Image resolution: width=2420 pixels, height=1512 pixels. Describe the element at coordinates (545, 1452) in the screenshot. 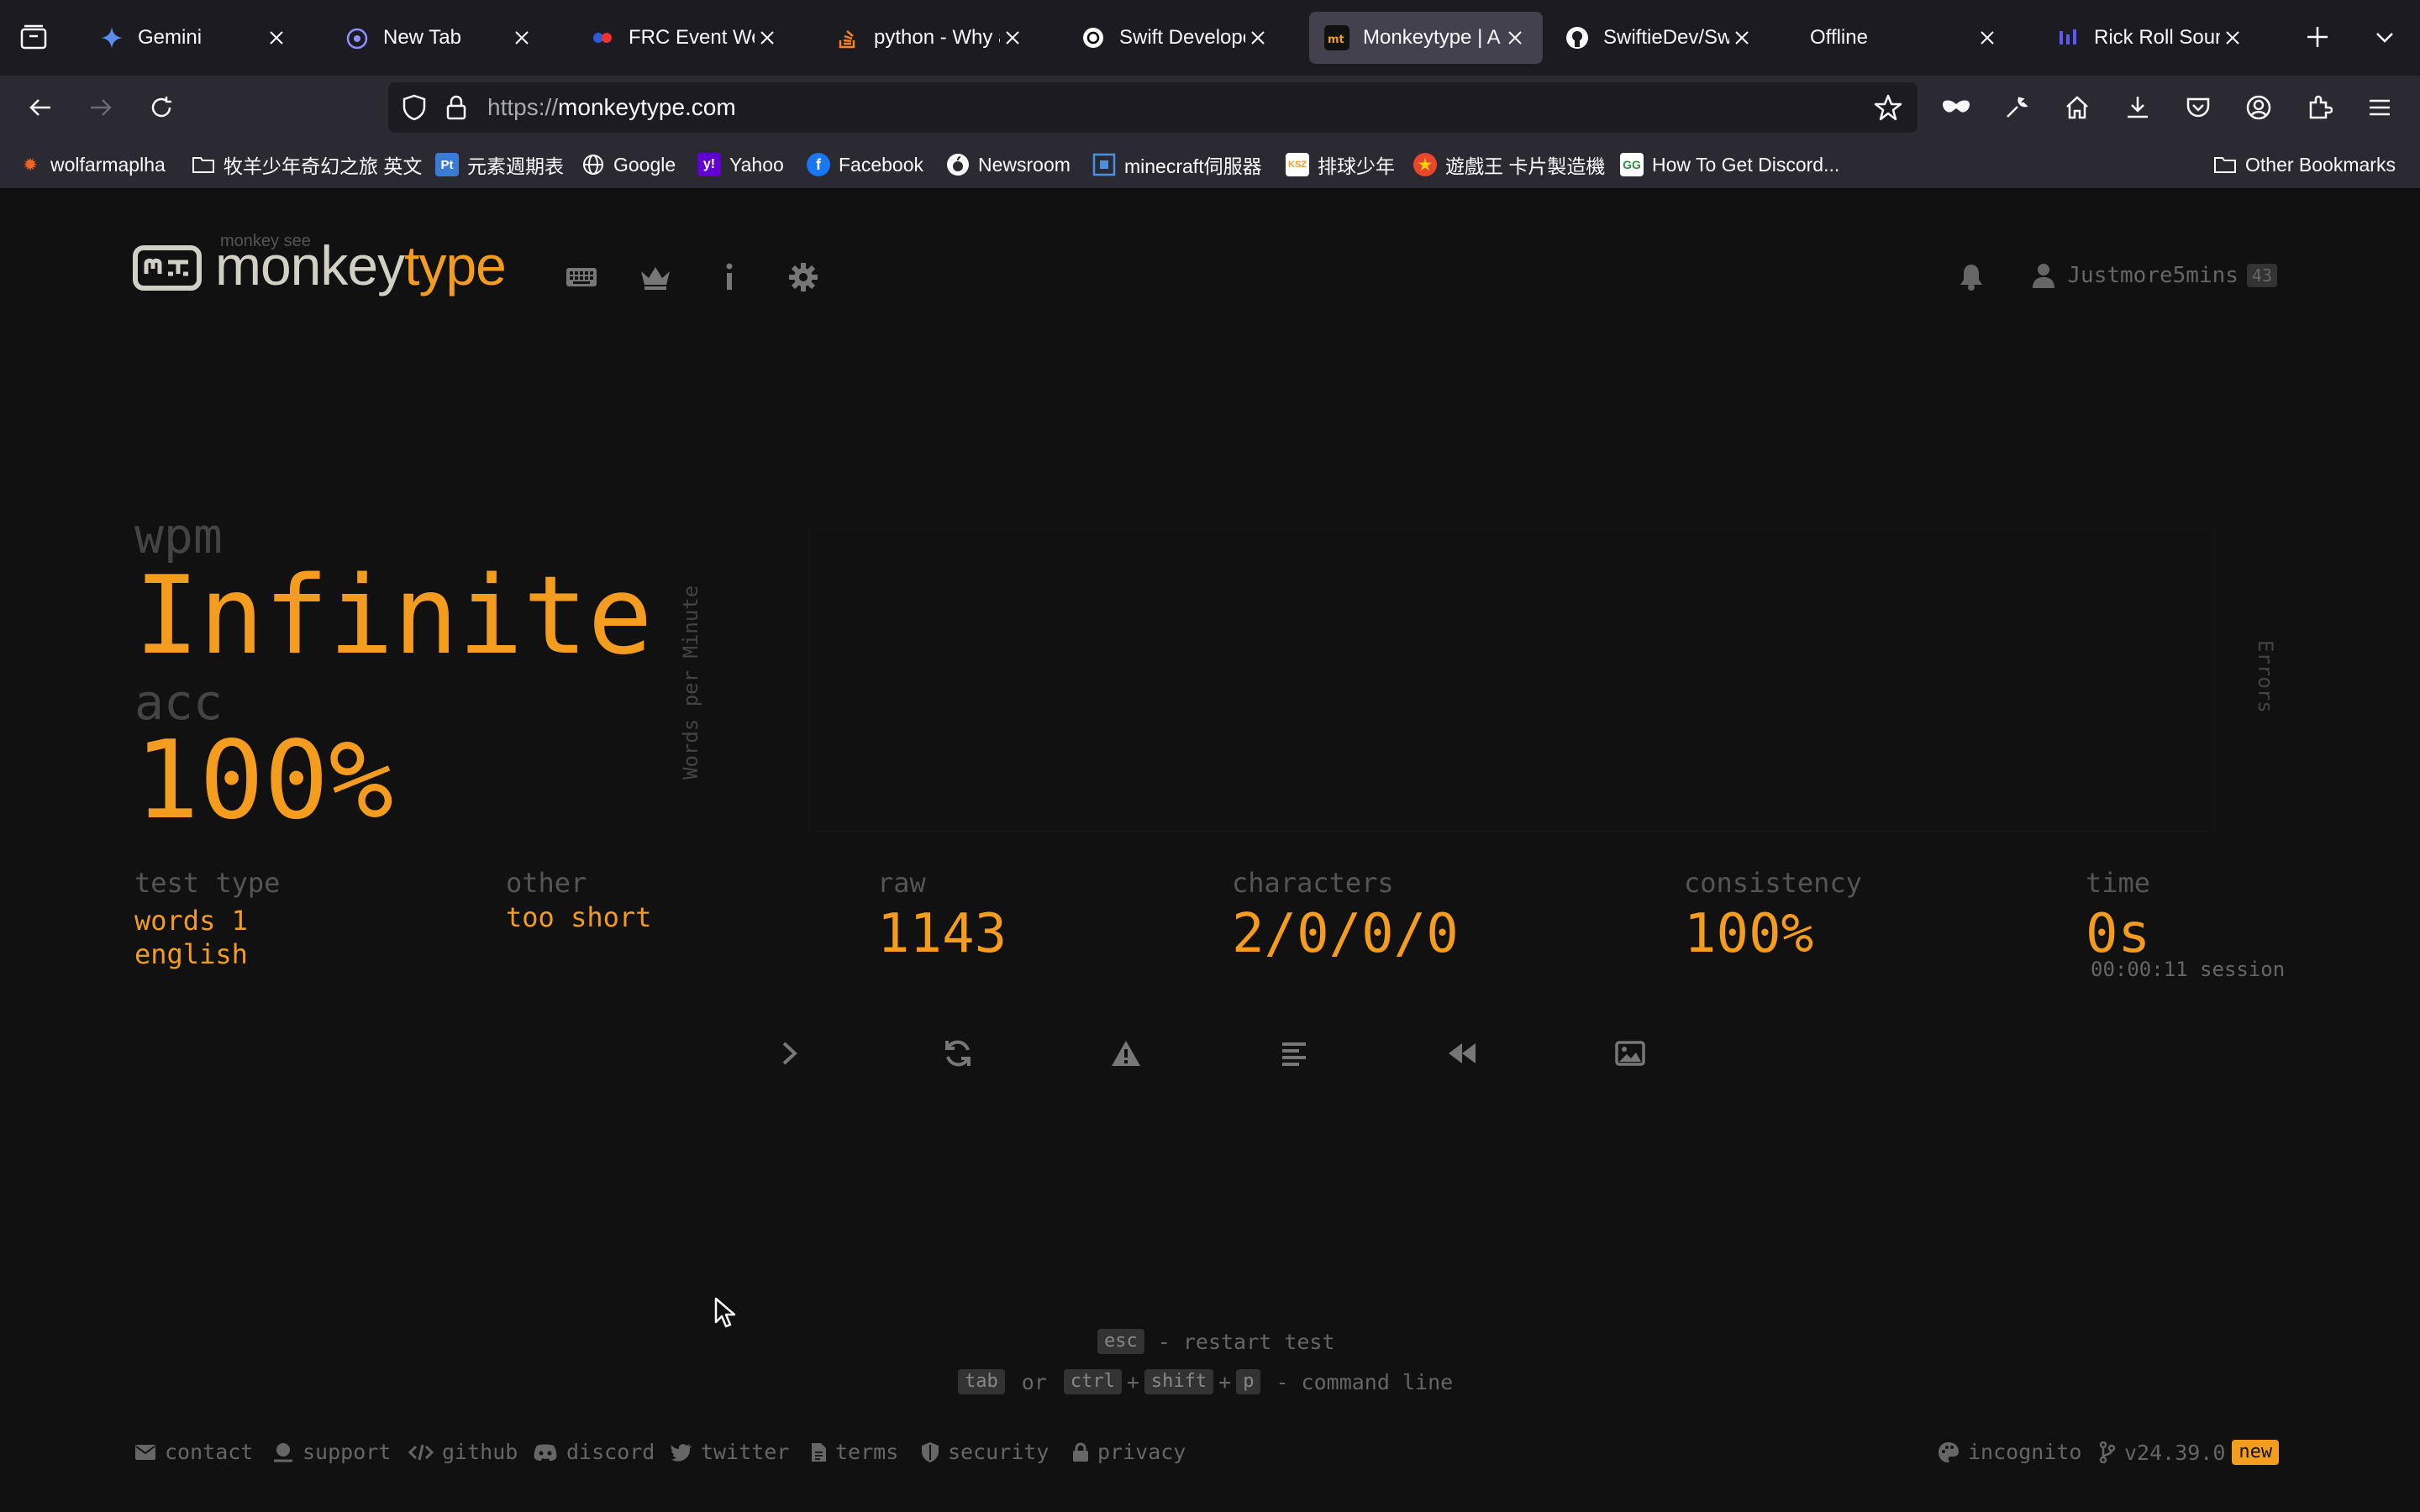

I see `discord-icon` at that location.